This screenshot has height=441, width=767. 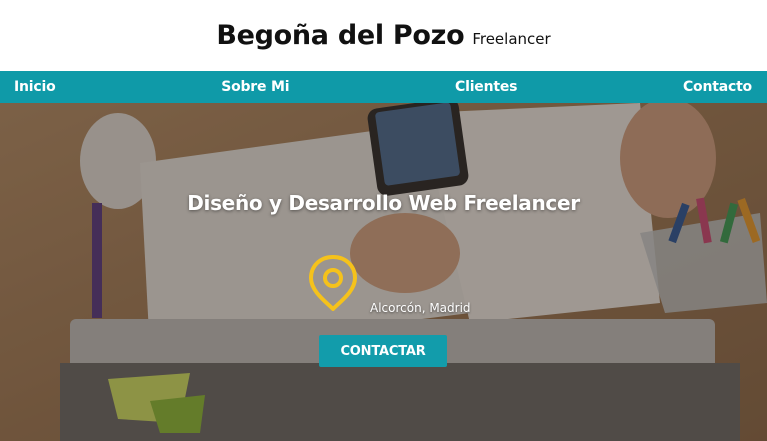 I want to click on nav-item-clientes: Clientes, so click(x=486, y=87).